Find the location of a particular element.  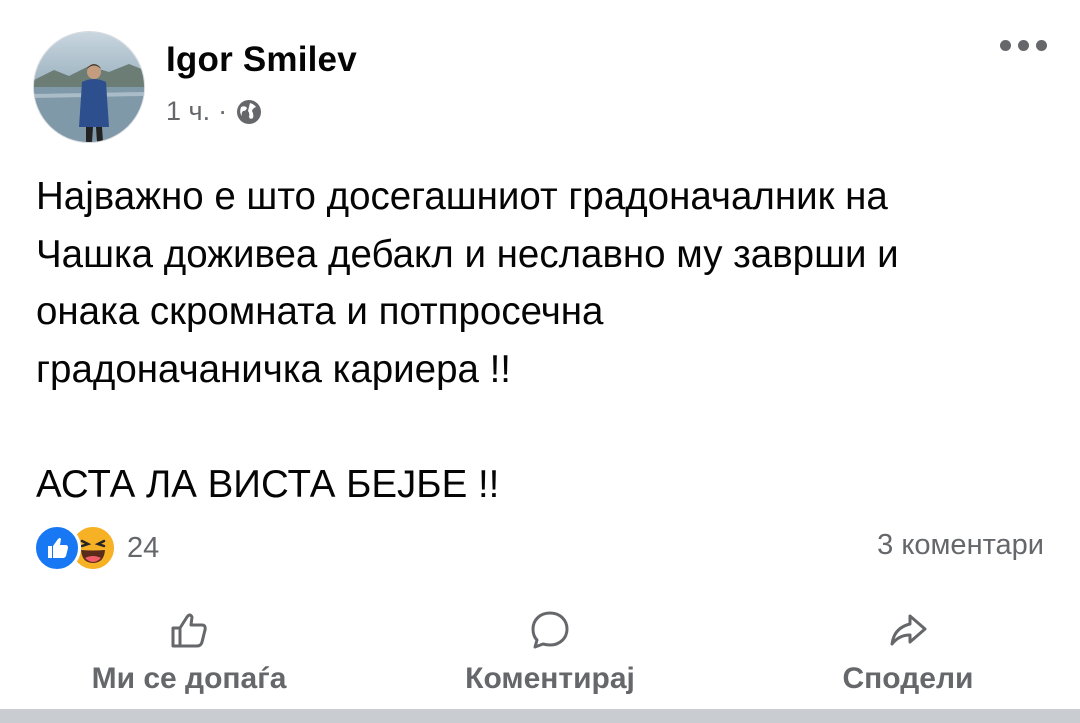

post-text-line: градоначаничка кариера !! is located at coordinates (274, 369).